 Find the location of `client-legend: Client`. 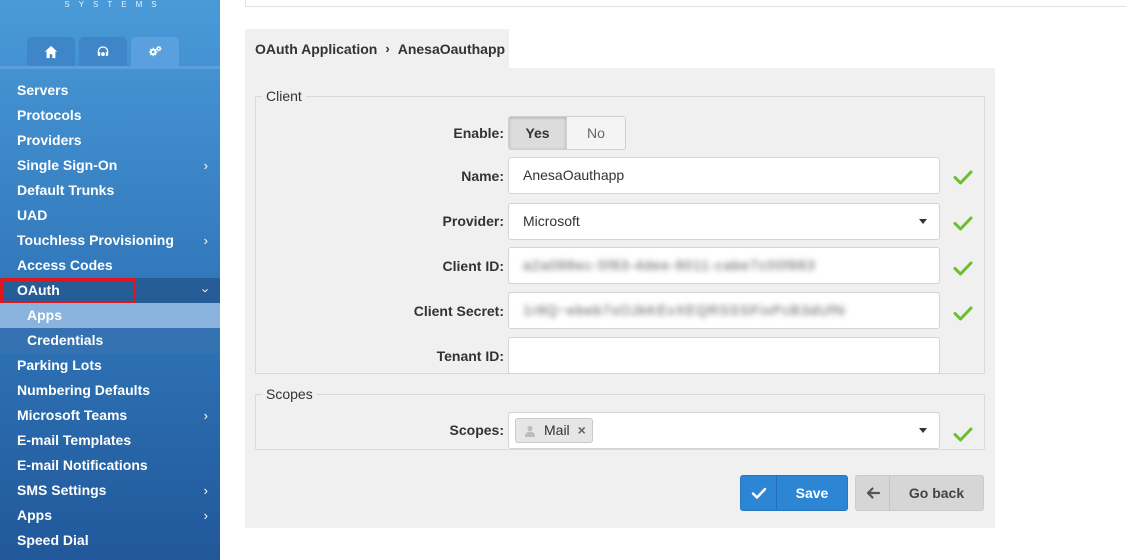

client-legend: Client is located at coordinates (284, 96).